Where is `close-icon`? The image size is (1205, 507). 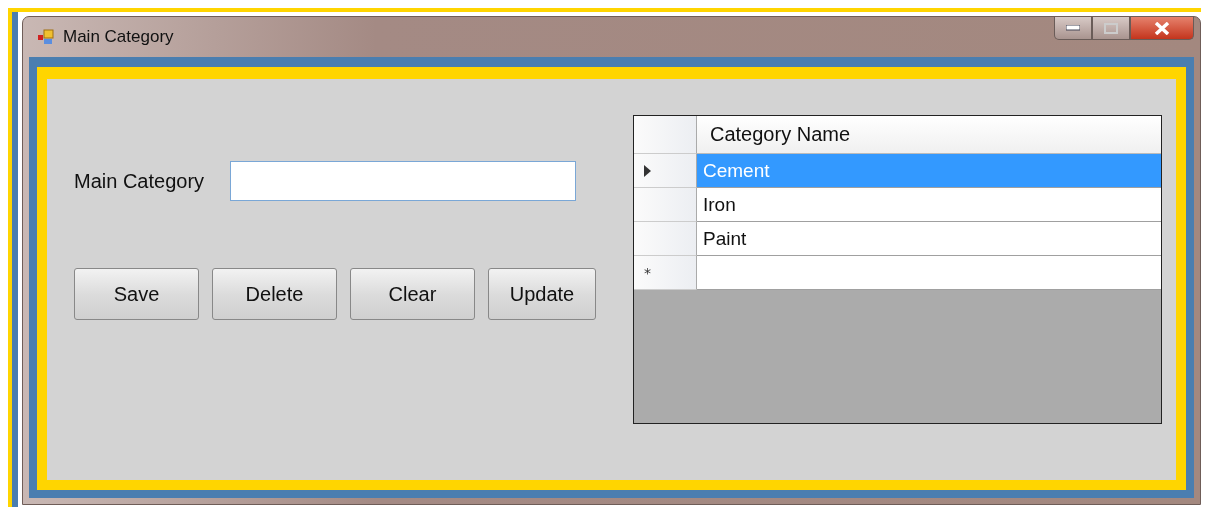 close-icon is located at coordinates (1162, 28).